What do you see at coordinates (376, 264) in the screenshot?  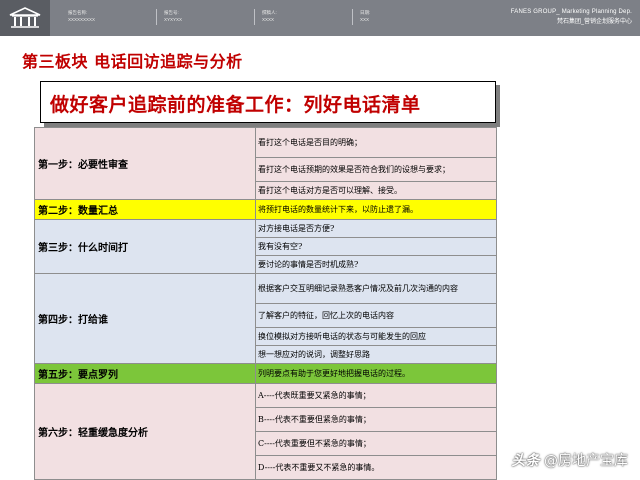 I see `step-item: 要讨论的事情是否时机成熟?` at bounding box center [376, 264].